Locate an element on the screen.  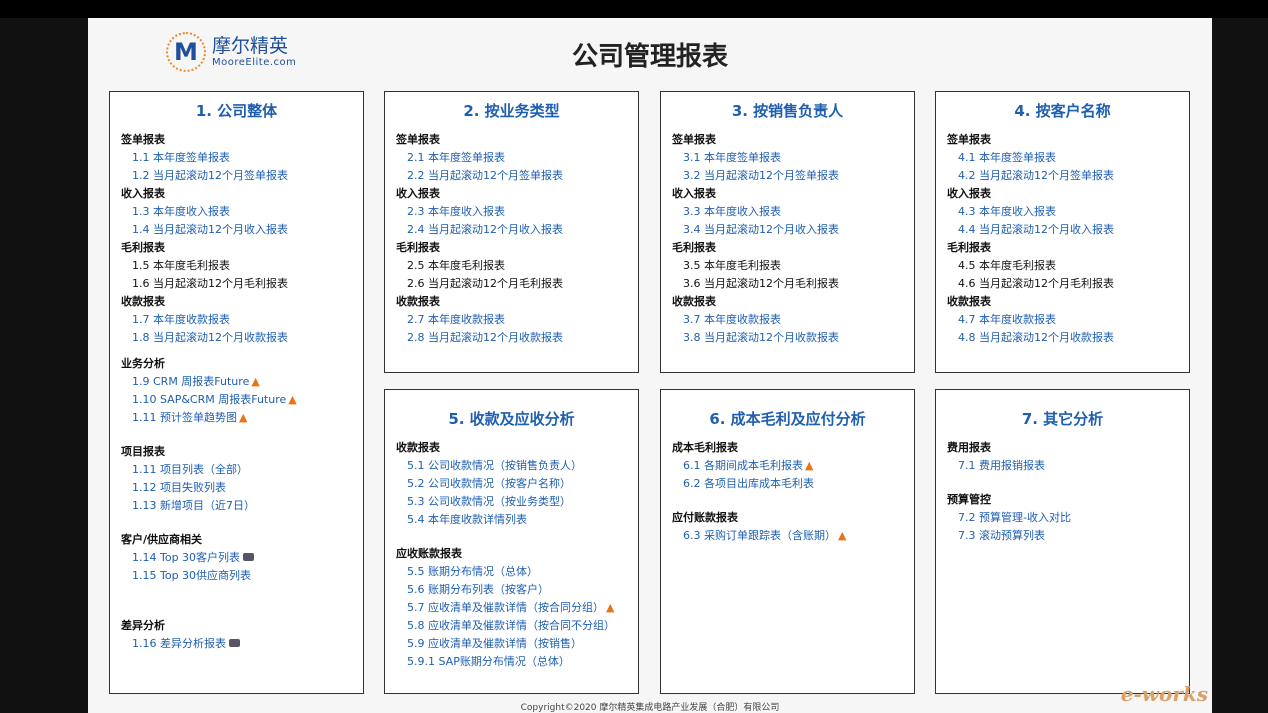
report-link: 3.8 当月起滚动12个月收款报表 is located at coordinates (787, 338).